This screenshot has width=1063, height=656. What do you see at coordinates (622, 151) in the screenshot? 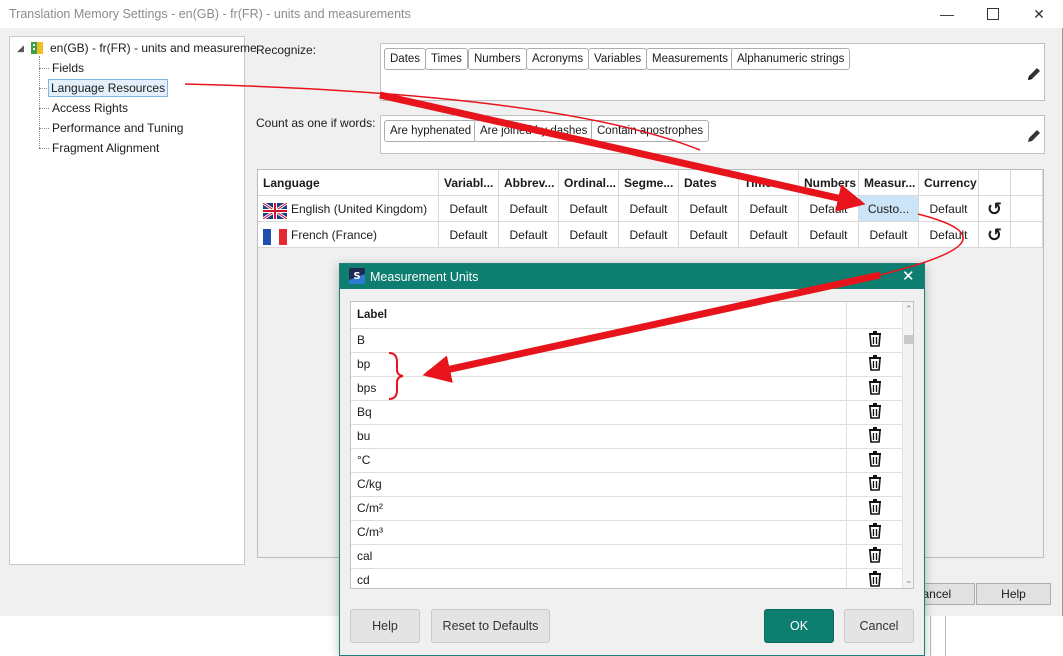
I see `annotation-arrow-to-custom` at bounding box center [622, 151].